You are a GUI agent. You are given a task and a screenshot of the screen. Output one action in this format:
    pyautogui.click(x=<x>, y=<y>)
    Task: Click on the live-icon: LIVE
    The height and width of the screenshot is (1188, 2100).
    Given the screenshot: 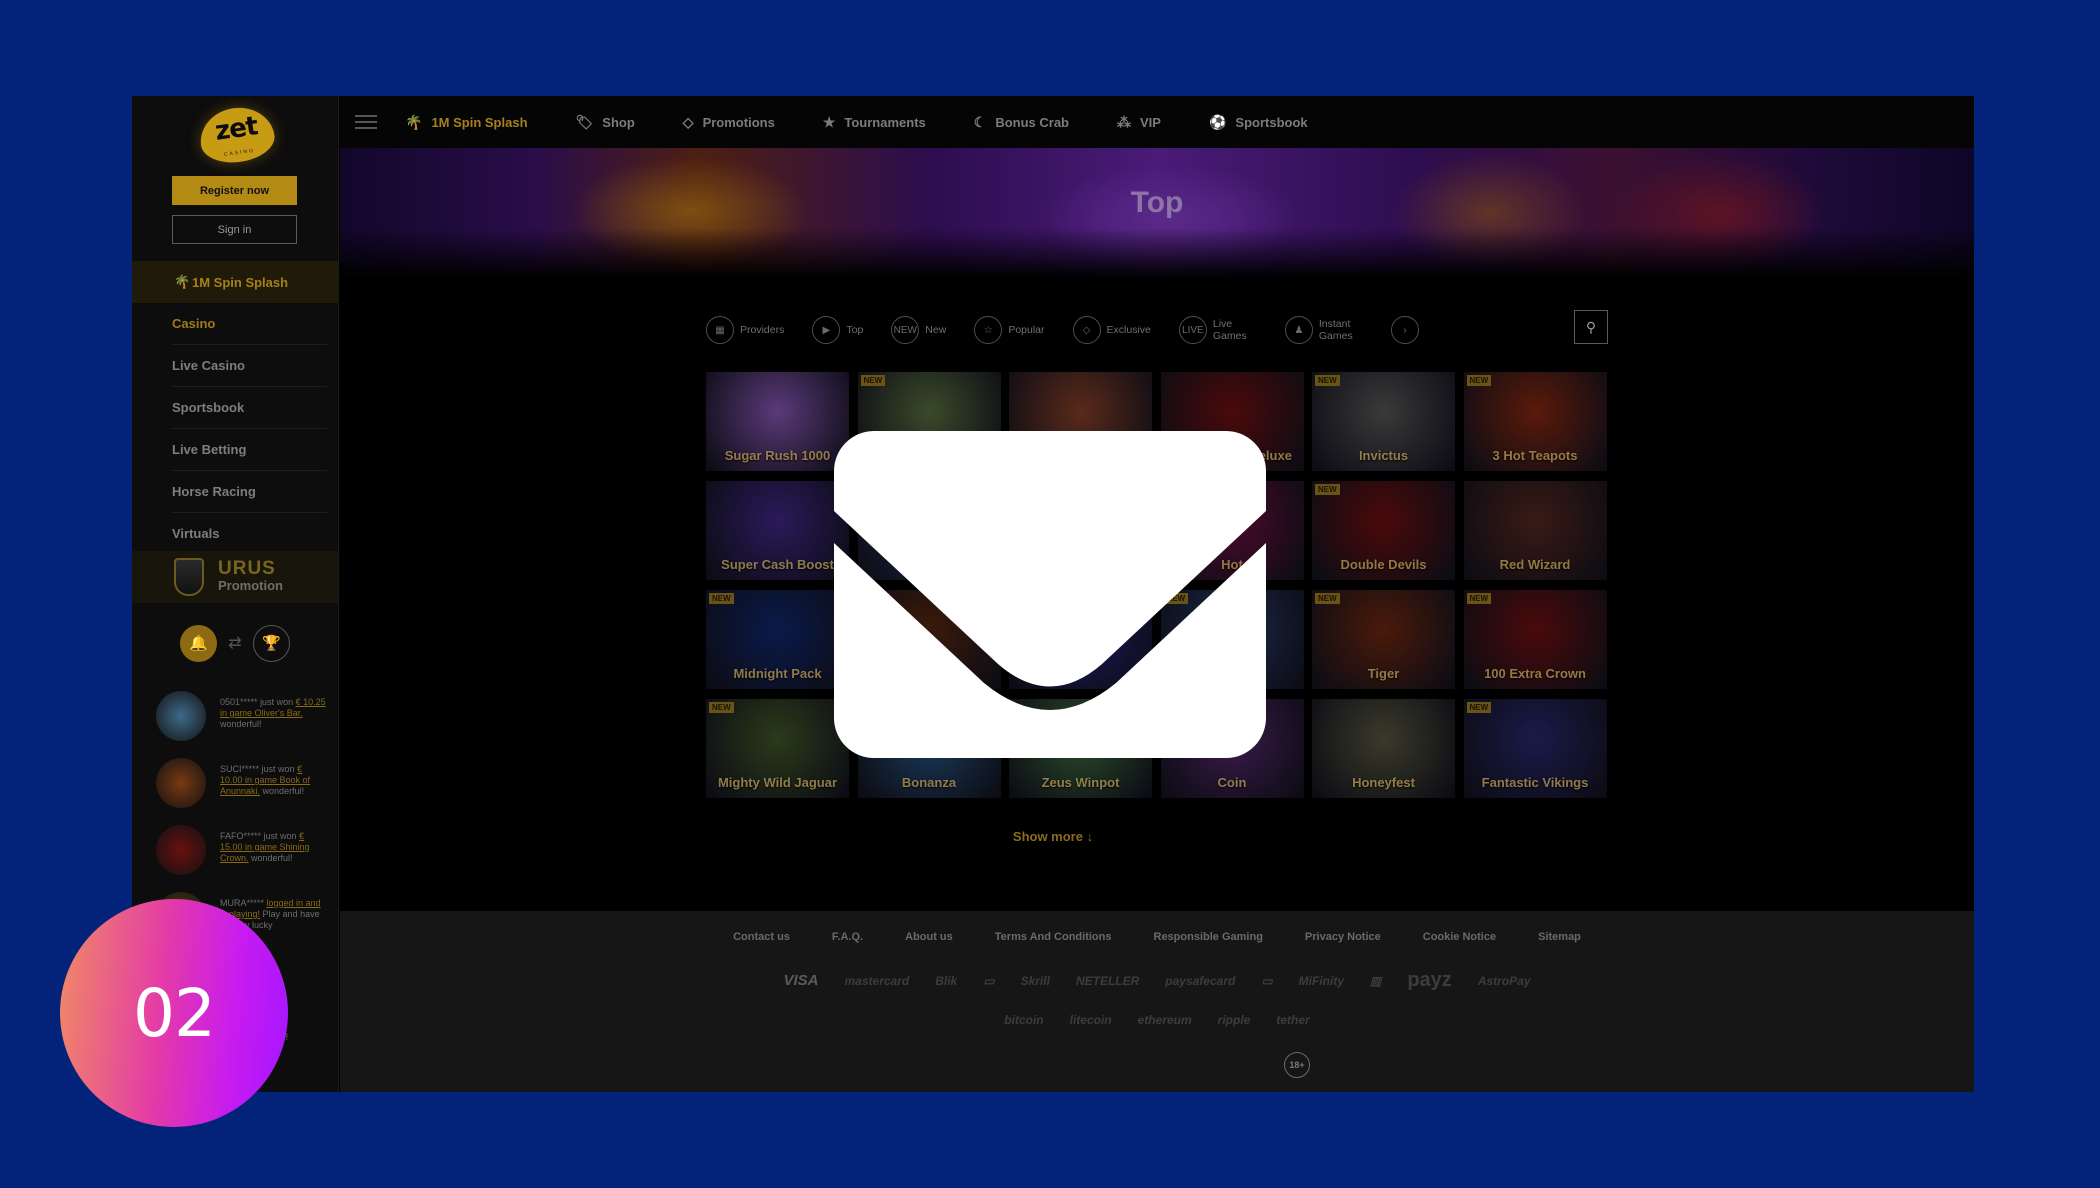 What is the action you would take?
    pyautogui.click(x=1192, y=330)
    